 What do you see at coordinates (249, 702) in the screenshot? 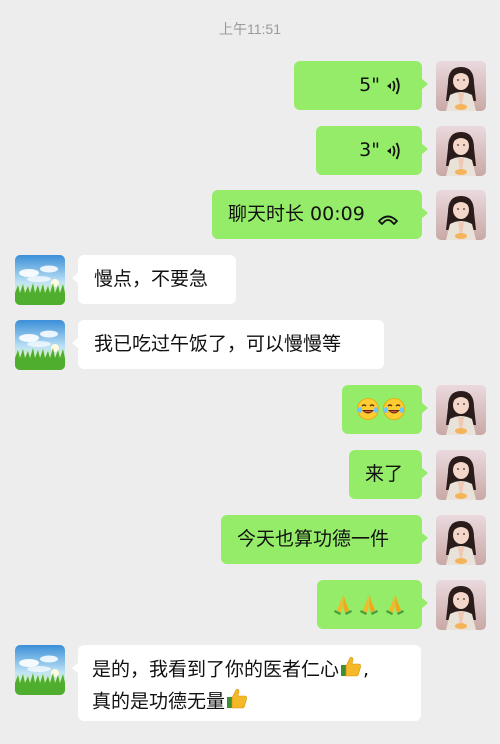
I see `message-line: 真的是功德无量` at bounding box center [249, 702].